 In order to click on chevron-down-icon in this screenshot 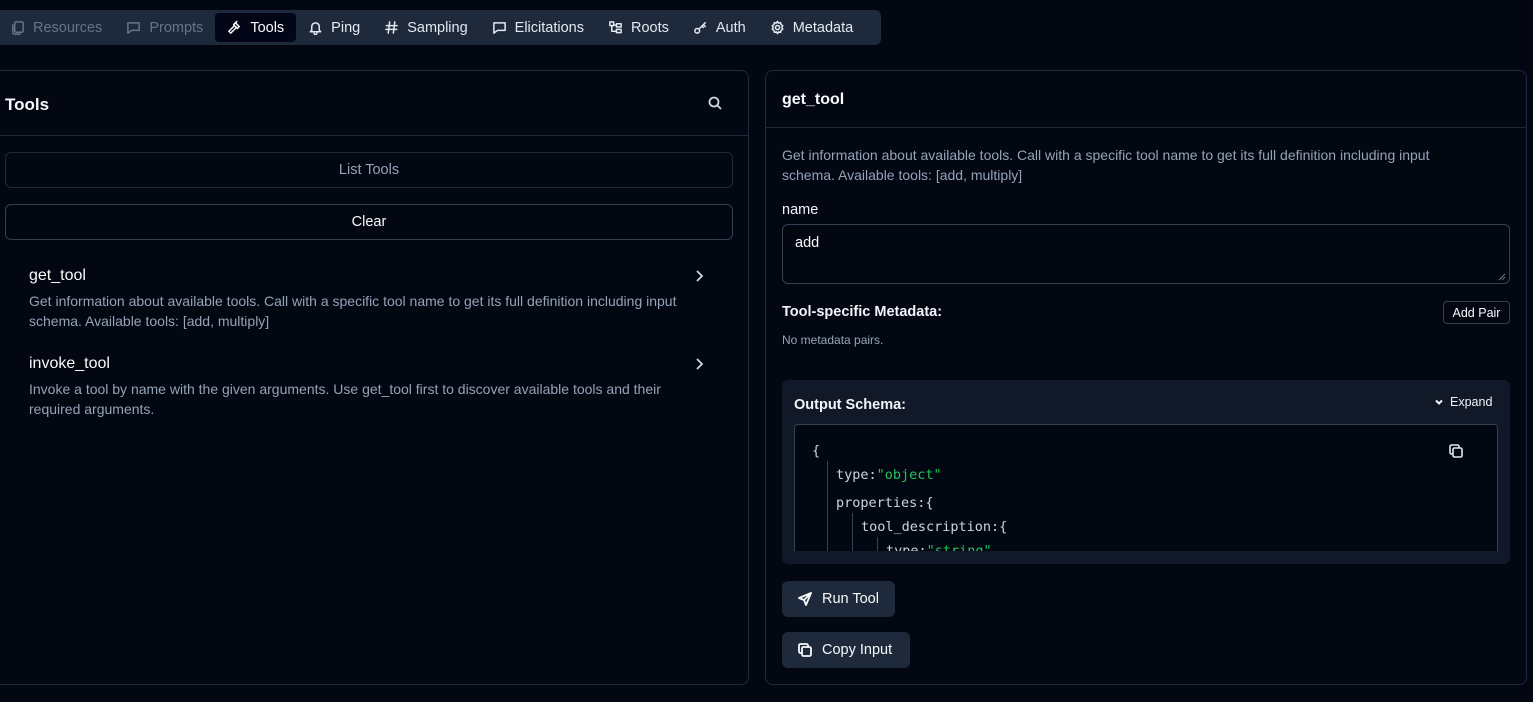, I will do `click(1439, 402)`.